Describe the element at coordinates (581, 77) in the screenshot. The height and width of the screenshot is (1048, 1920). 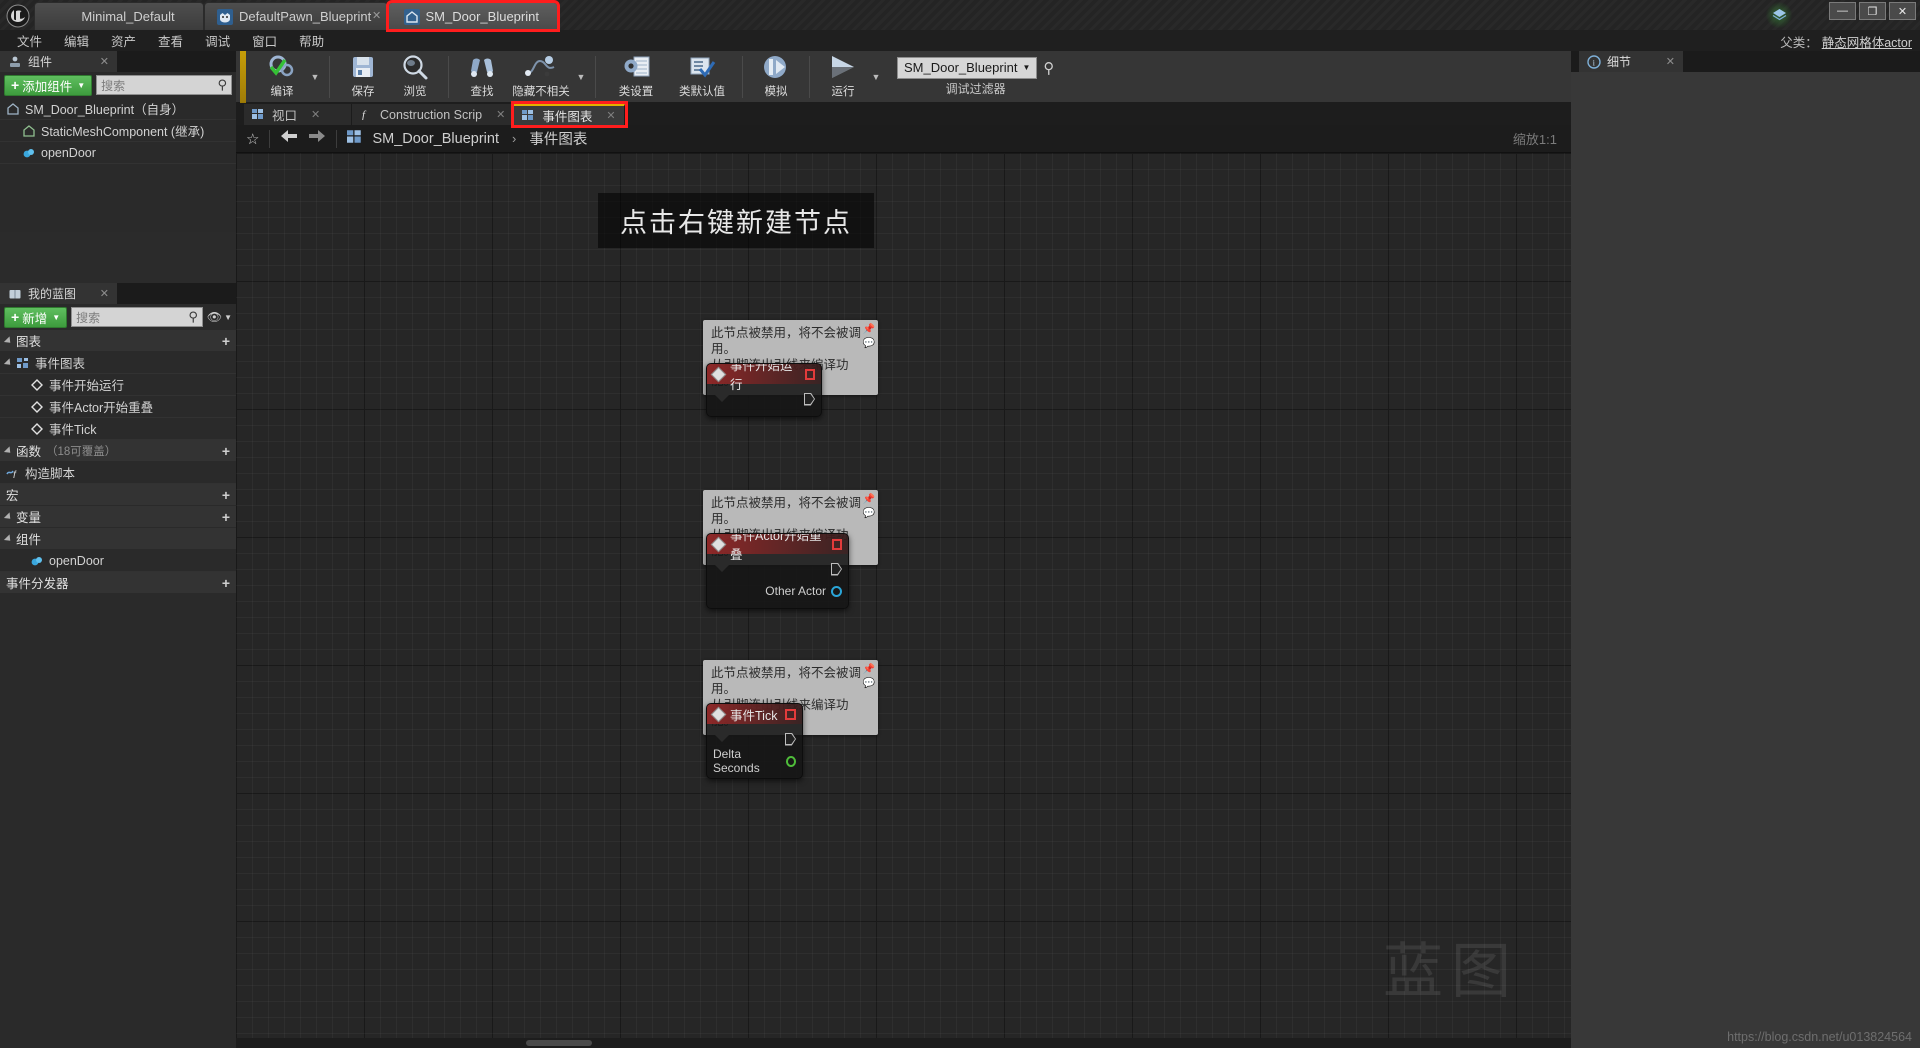
I see `hide-unrelated-dropdown-caret-icon: ▼` at that location.